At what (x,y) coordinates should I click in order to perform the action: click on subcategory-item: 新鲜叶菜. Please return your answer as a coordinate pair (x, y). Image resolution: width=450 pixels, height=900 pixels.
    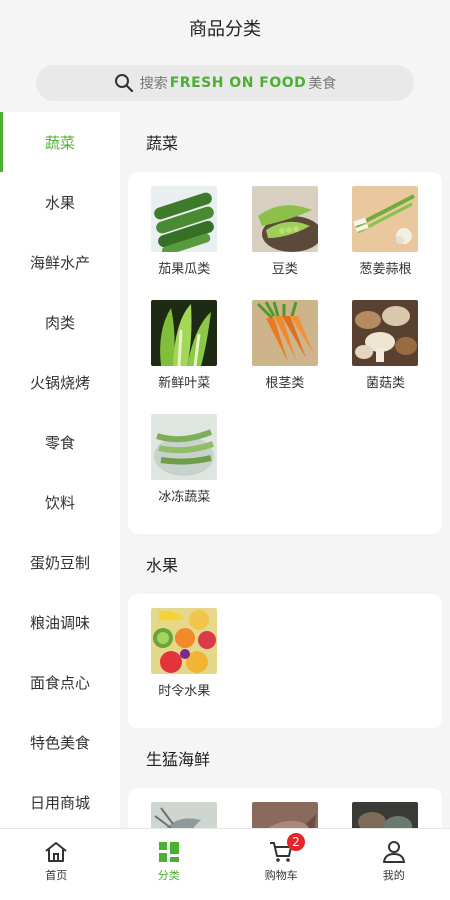
    Looking at the image, I should click on (184, 353).